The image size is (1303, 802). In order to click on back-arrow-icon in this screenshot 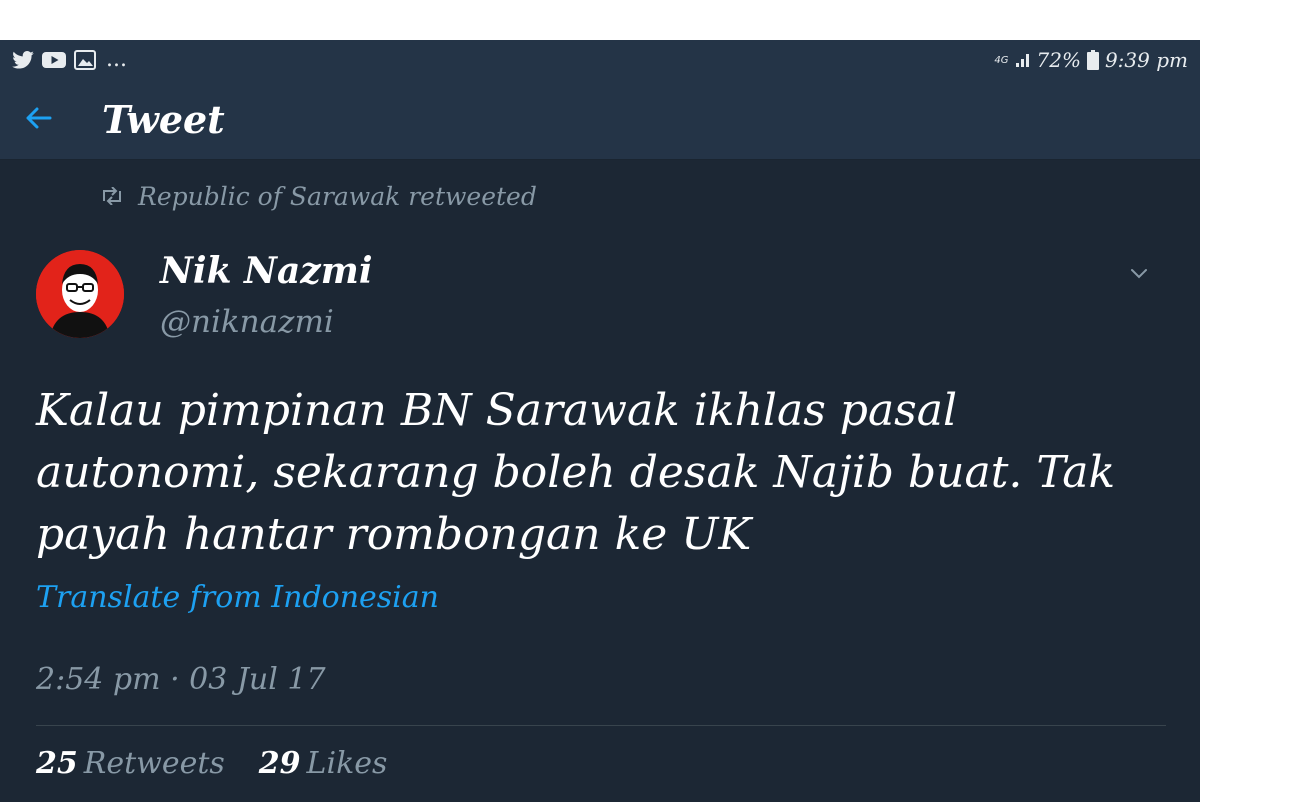, I will do `click(38, 120)`.